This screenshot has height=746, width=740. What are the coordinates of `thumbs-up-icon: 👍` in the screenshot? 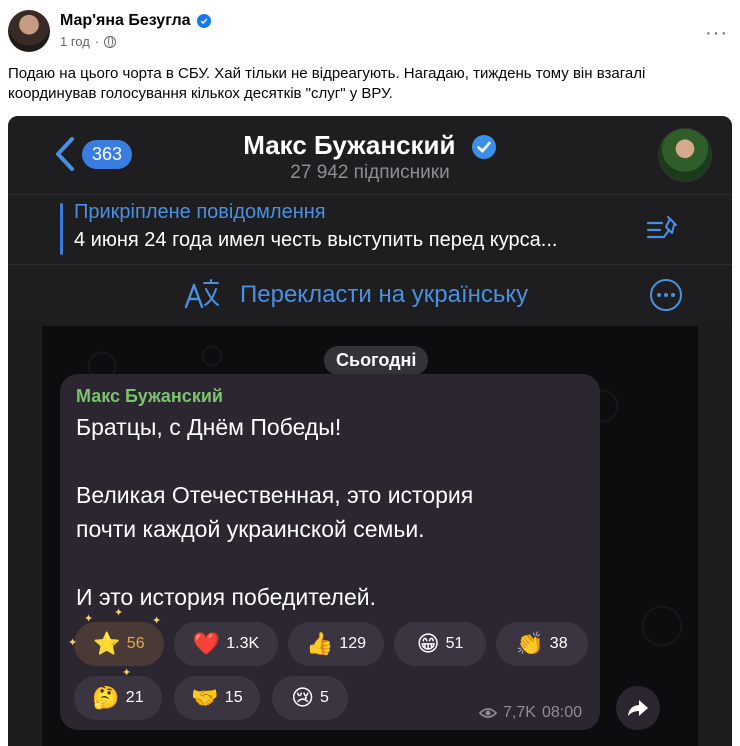 It's located at (319, 643).